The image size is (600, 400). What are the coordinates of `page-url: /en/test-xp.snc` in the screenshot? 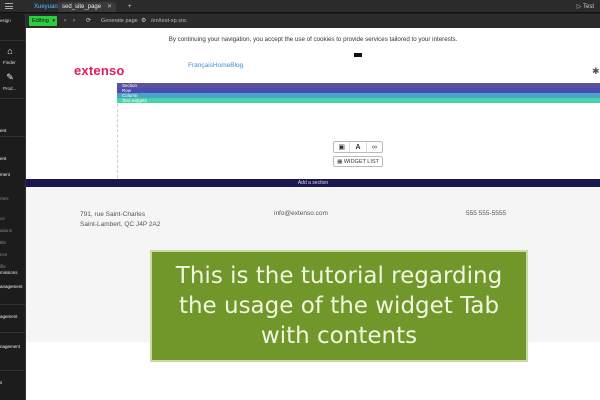 It's located at (169, 21).